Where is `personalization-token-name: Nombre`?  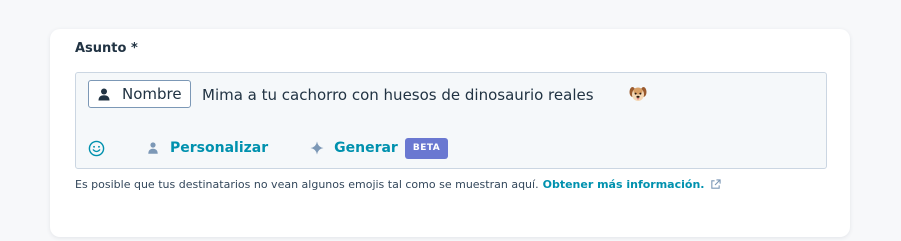 personalization-token-name: Nombre is located at coordinates (139, 94).